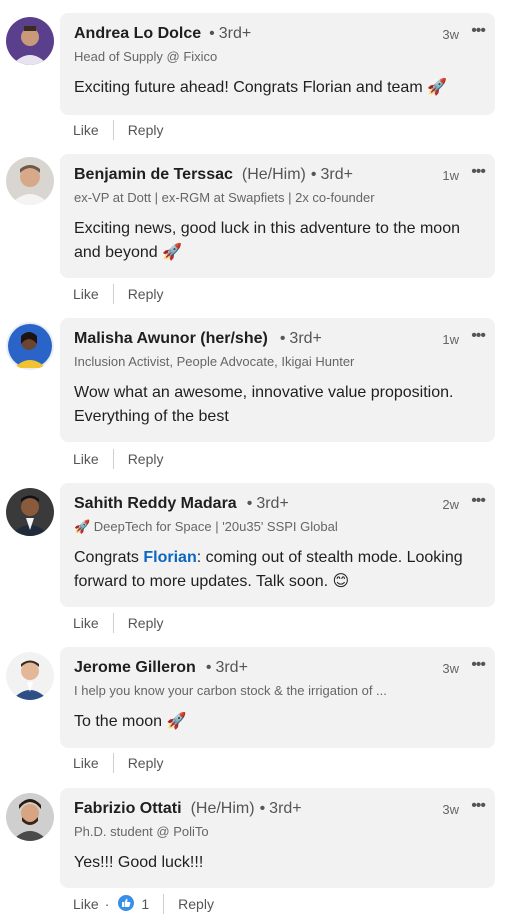 The image size is (506, 920). I want to click on reaction-summary: 1, so click(133, 904).